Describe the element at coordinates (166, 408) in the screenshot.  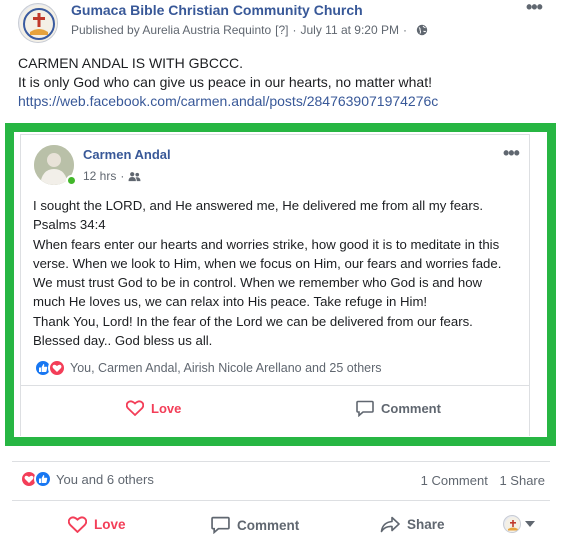
I see `shared-love-label: Love` at that location.